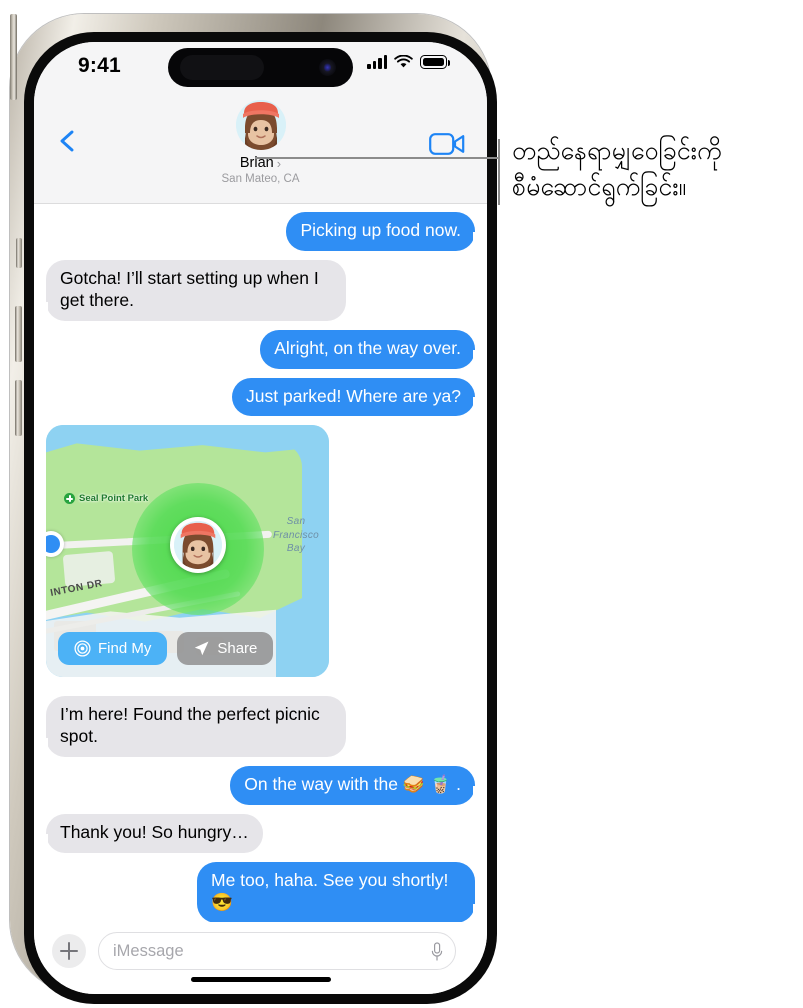 The image size is (803, 1008). I want to click on share-arrow-icon, so click(202, 648).